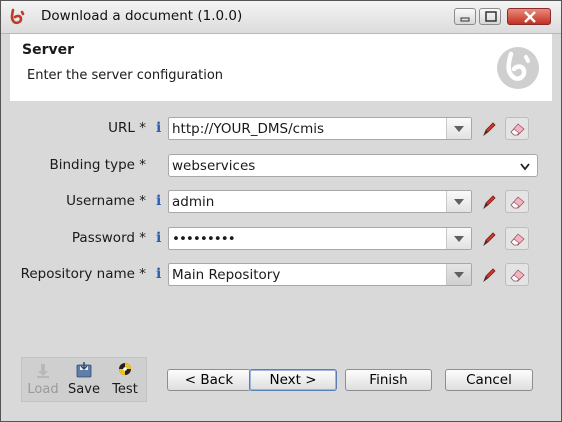 This screenshot has width=562, height=422. Describe the element at coordinates (83, 274) in the screenshot. I see `repository-name-label: Repository name *` at that location.